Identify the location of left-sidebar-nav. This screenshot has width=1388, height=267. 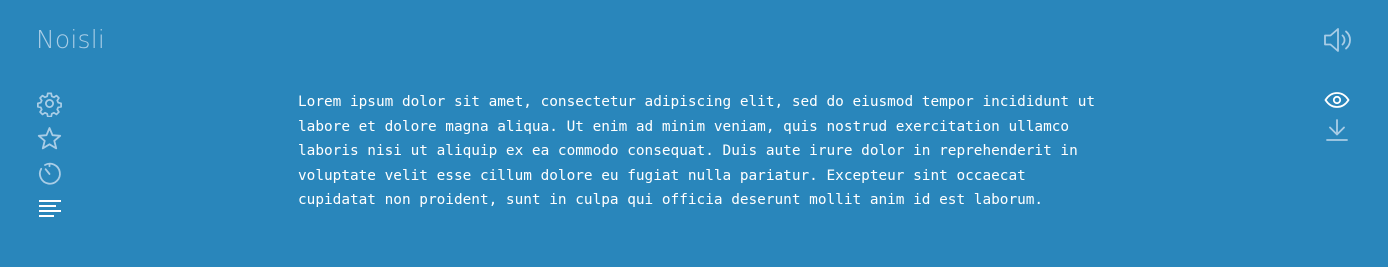
(52, 156).